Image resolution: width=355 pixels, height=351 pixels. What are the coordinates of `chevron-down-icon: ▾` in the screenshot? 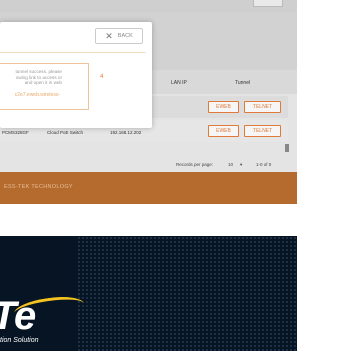 It's located at (241, 165).